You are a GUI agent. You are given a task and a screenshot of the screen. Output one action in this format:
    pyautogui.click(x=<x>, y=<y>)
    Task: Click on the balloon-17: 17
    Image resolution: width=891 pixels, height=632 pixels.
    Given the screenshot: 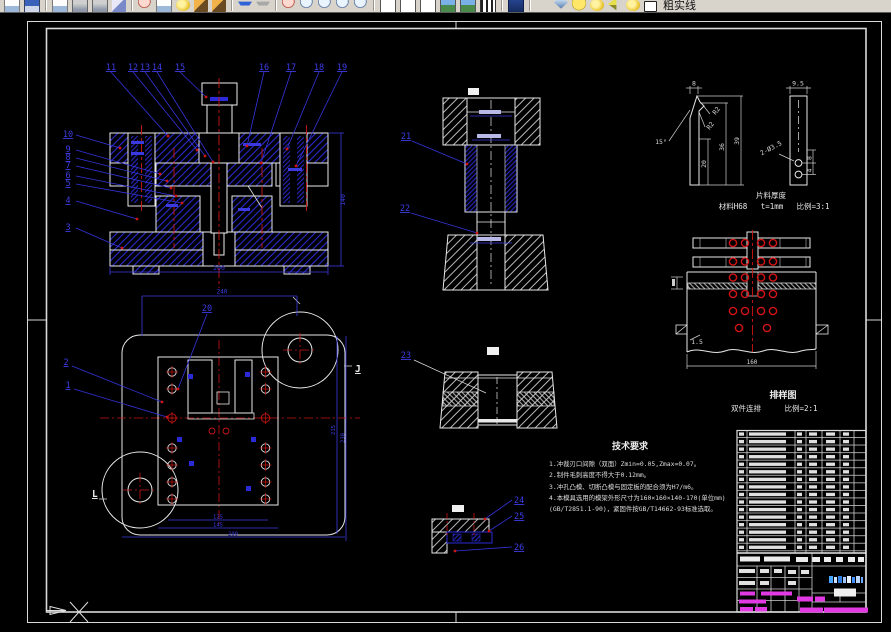 What is the action you would take?
    pyautogui.click(x=291, y=68)
    